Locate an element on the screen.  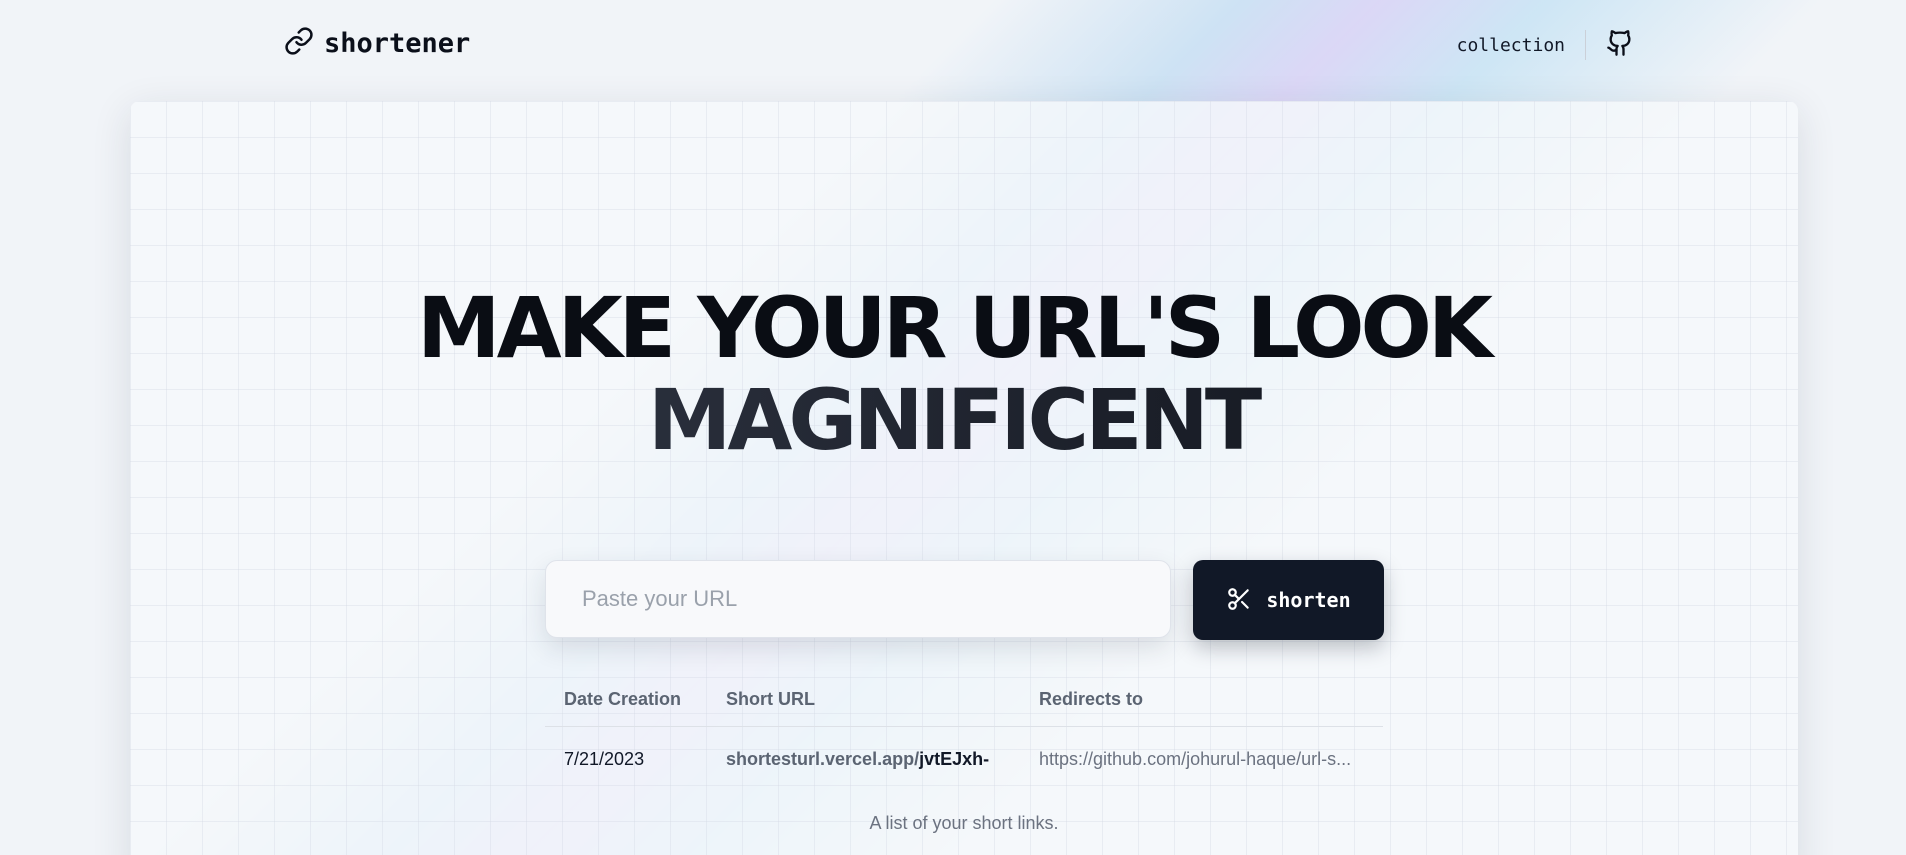
link-icon is located at coordinates (299, 43).